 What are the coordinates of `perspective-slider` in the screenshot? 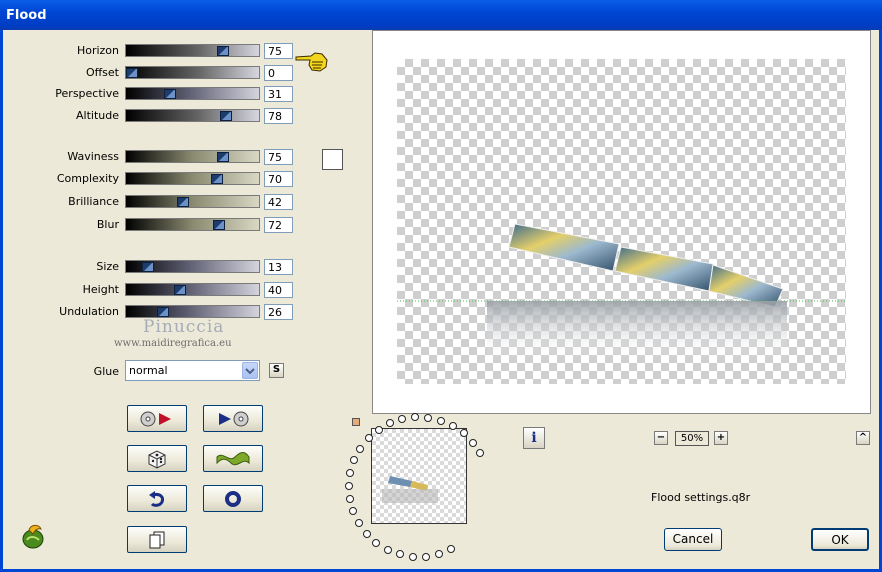 It's located at (192, 93).